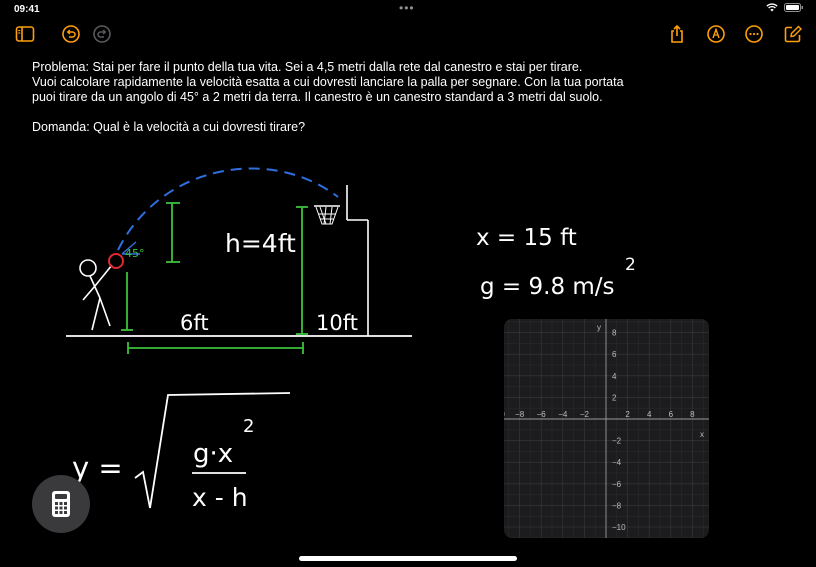  I want to click on denominator: x - h, so click(220, 497).